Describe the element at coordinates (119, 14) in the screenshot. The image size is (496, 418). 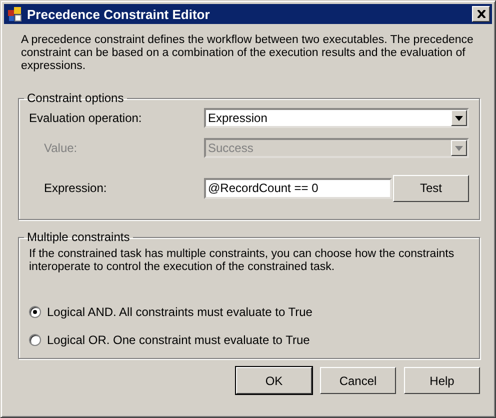
I see `window-title: Precedence Constraint Editor` at that location.